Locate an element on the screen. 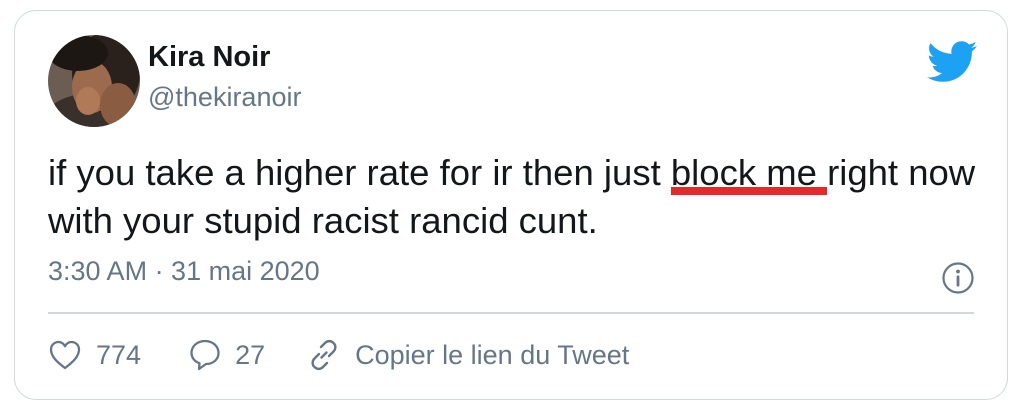 The height and width of the screenshot is (414, 1024). like-button: 774 is located at coordinates (94, 355).